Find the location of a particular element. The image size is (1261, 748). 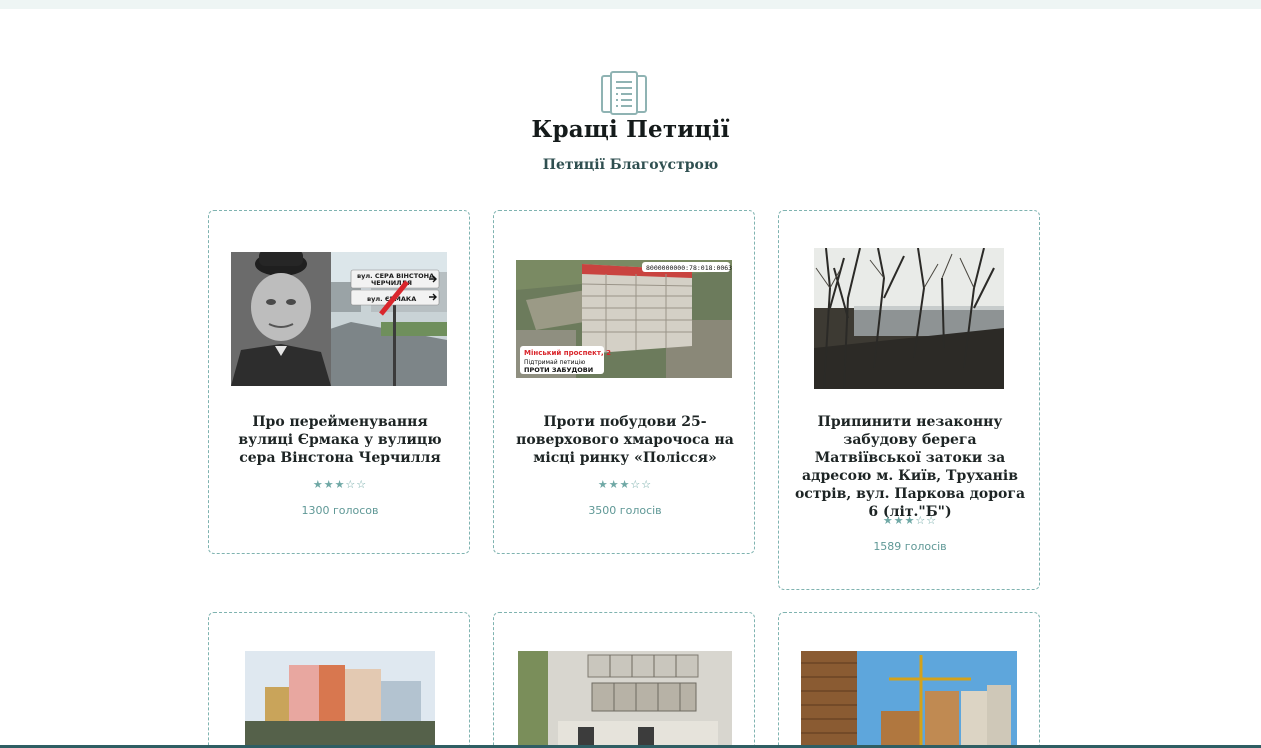

image-caption-line1: Мінський проспект, 2 is located at coordinates (567, 353).